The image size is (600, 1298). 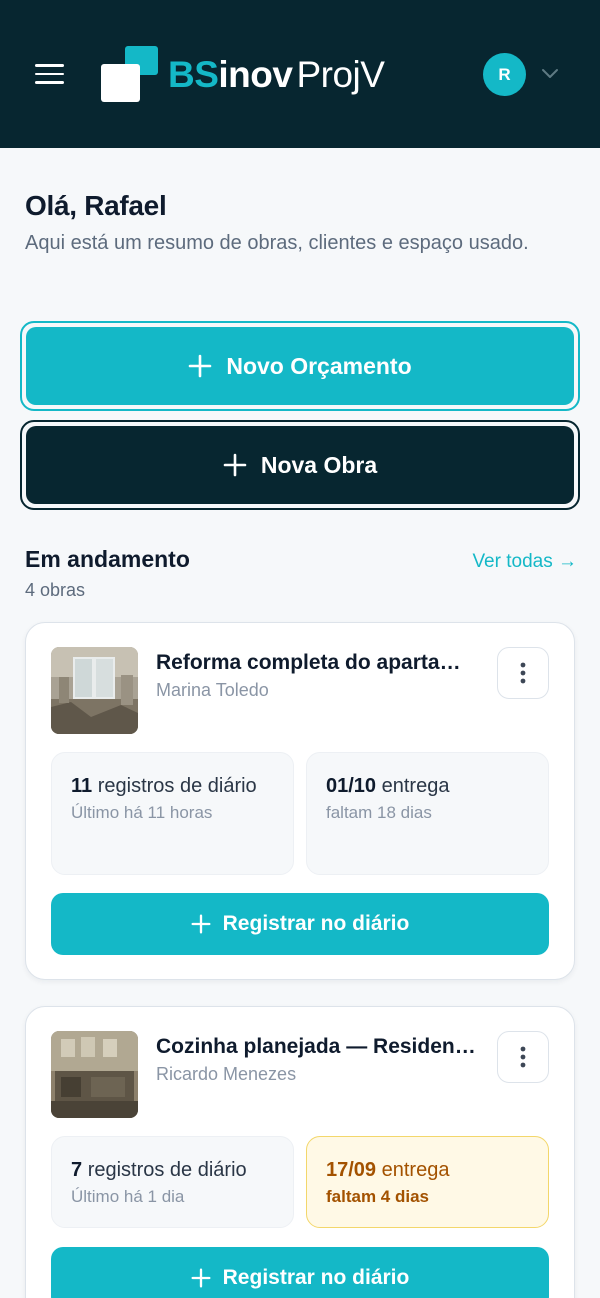 What do you see at coordinates (379, 812) in the screenshot?
I see `delivery-remaining: faltam 18 dias` at bounding box center [379, 812].